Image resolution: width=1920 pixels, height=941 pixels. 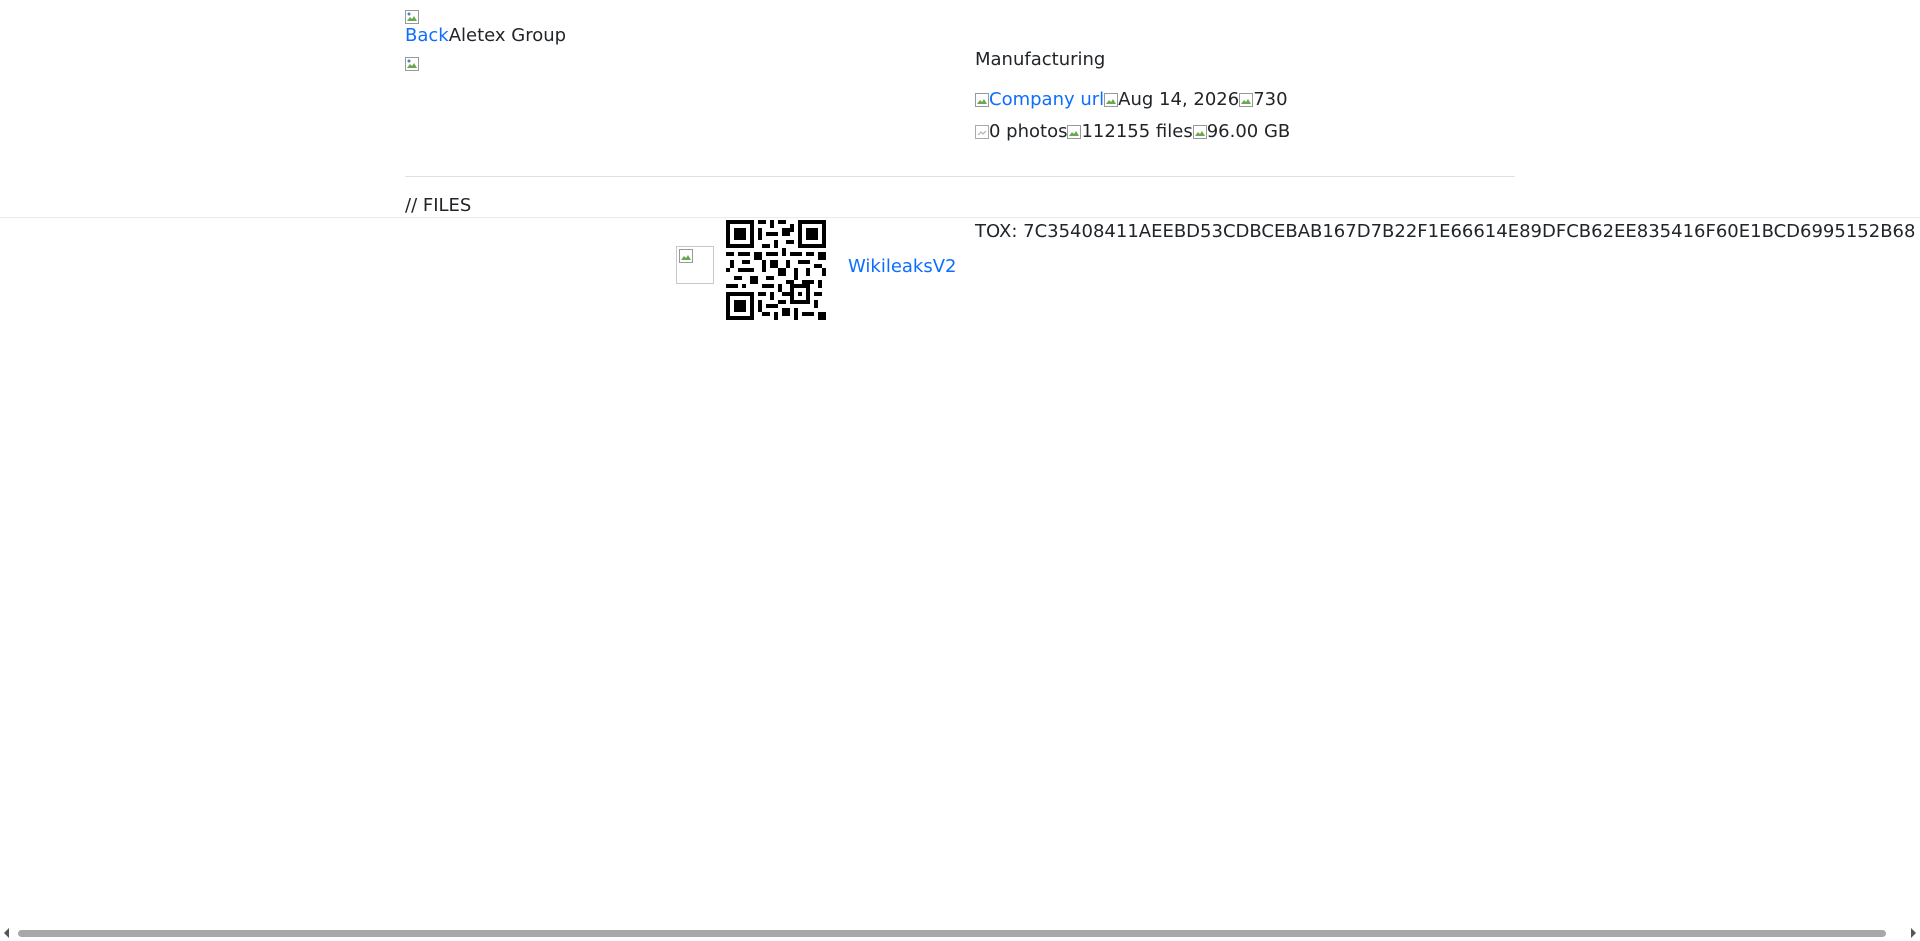 I want to click on data-size: 96.00 GB, so click(x=1248, y=131).